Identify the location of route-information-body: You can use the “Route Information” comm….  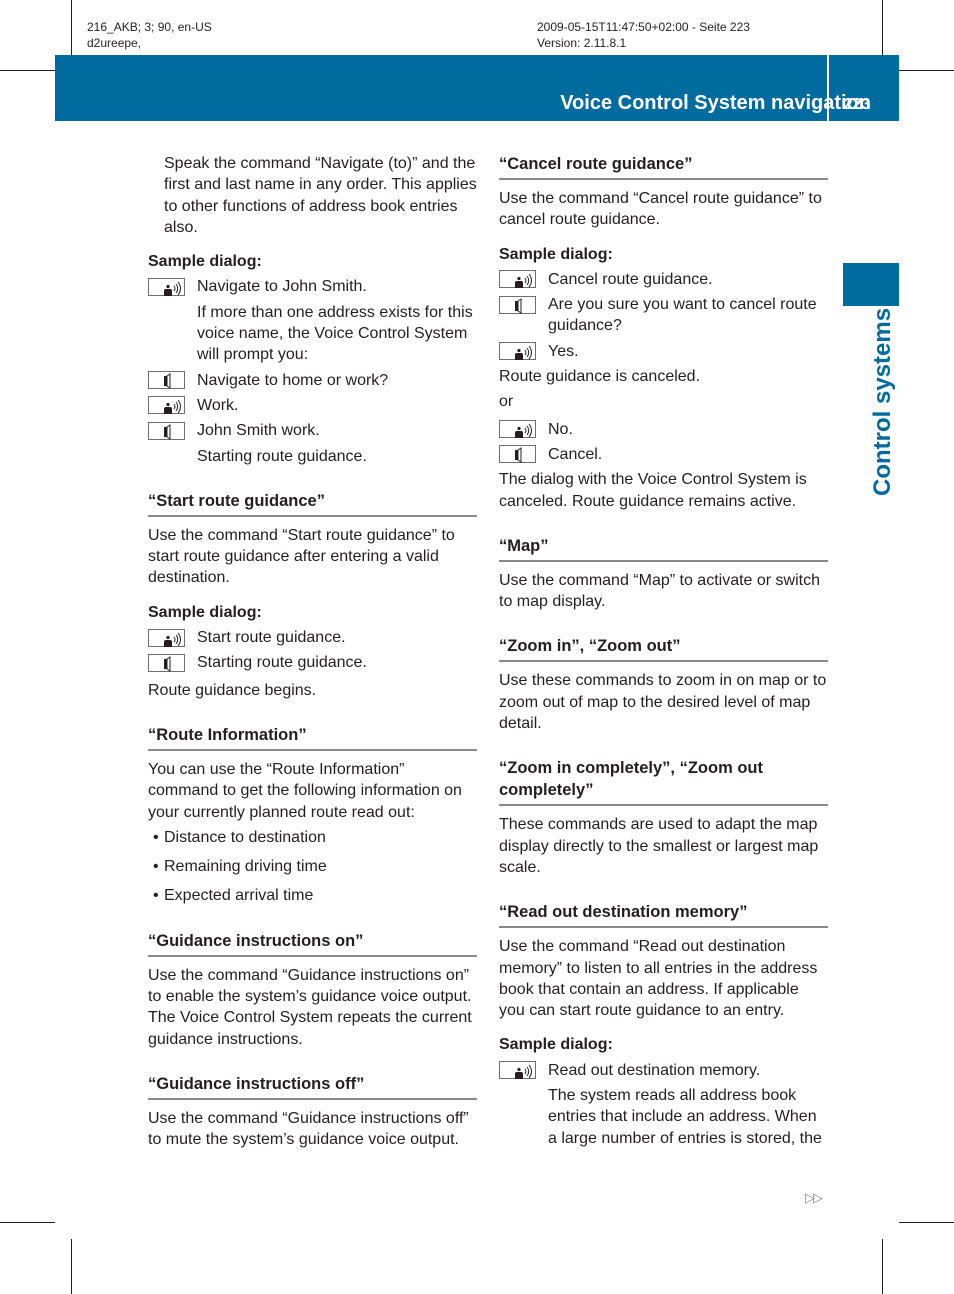
(305, 790).